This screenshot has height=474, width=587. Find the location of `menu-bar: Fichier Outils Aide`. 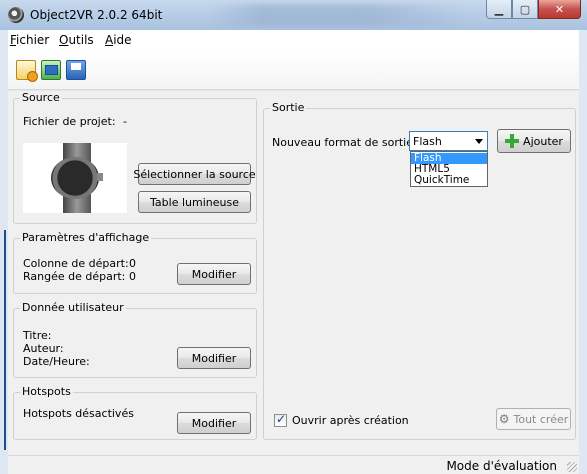

menu-bar: Fichier Outils Aide is located at coordinates (293, 40).